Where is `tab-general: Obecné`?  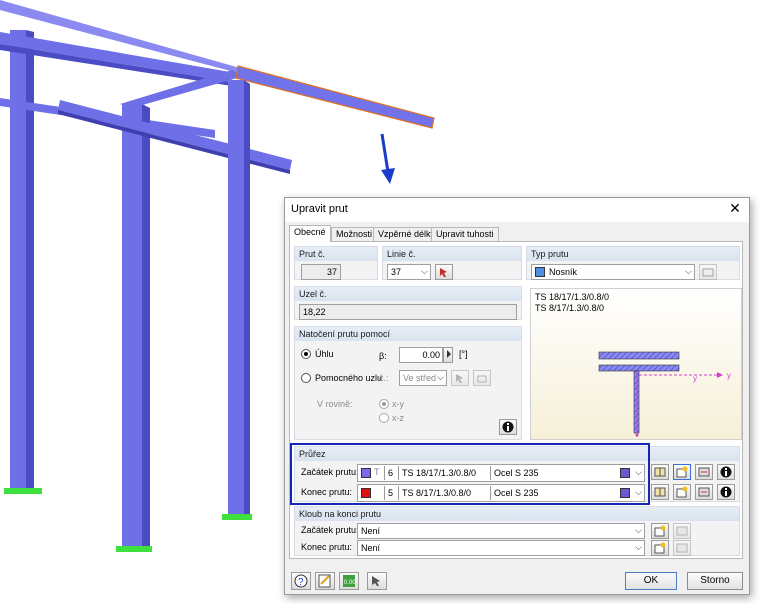
tab-general: Obecné is located at coordinates (310, 233).